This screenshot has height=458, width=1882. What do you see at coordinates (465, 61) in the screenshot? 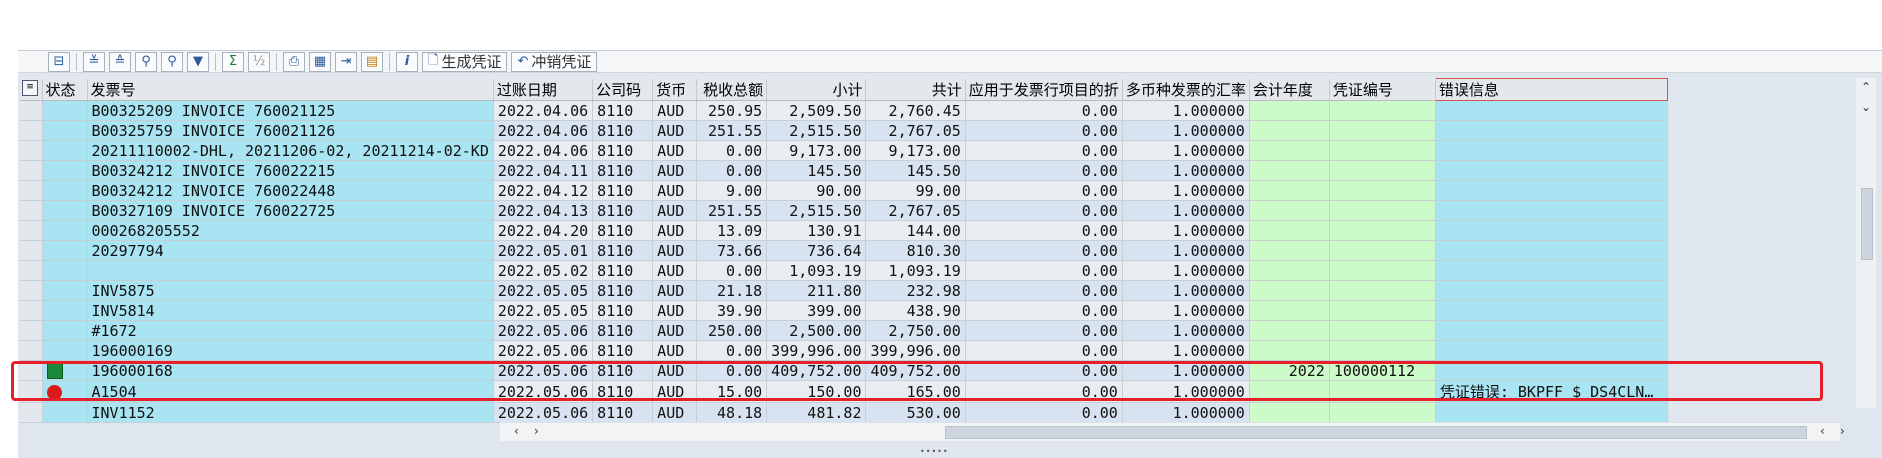
I see `generate-voucher-button: 🗋 生成凭证` at bounding box center [465, 61].